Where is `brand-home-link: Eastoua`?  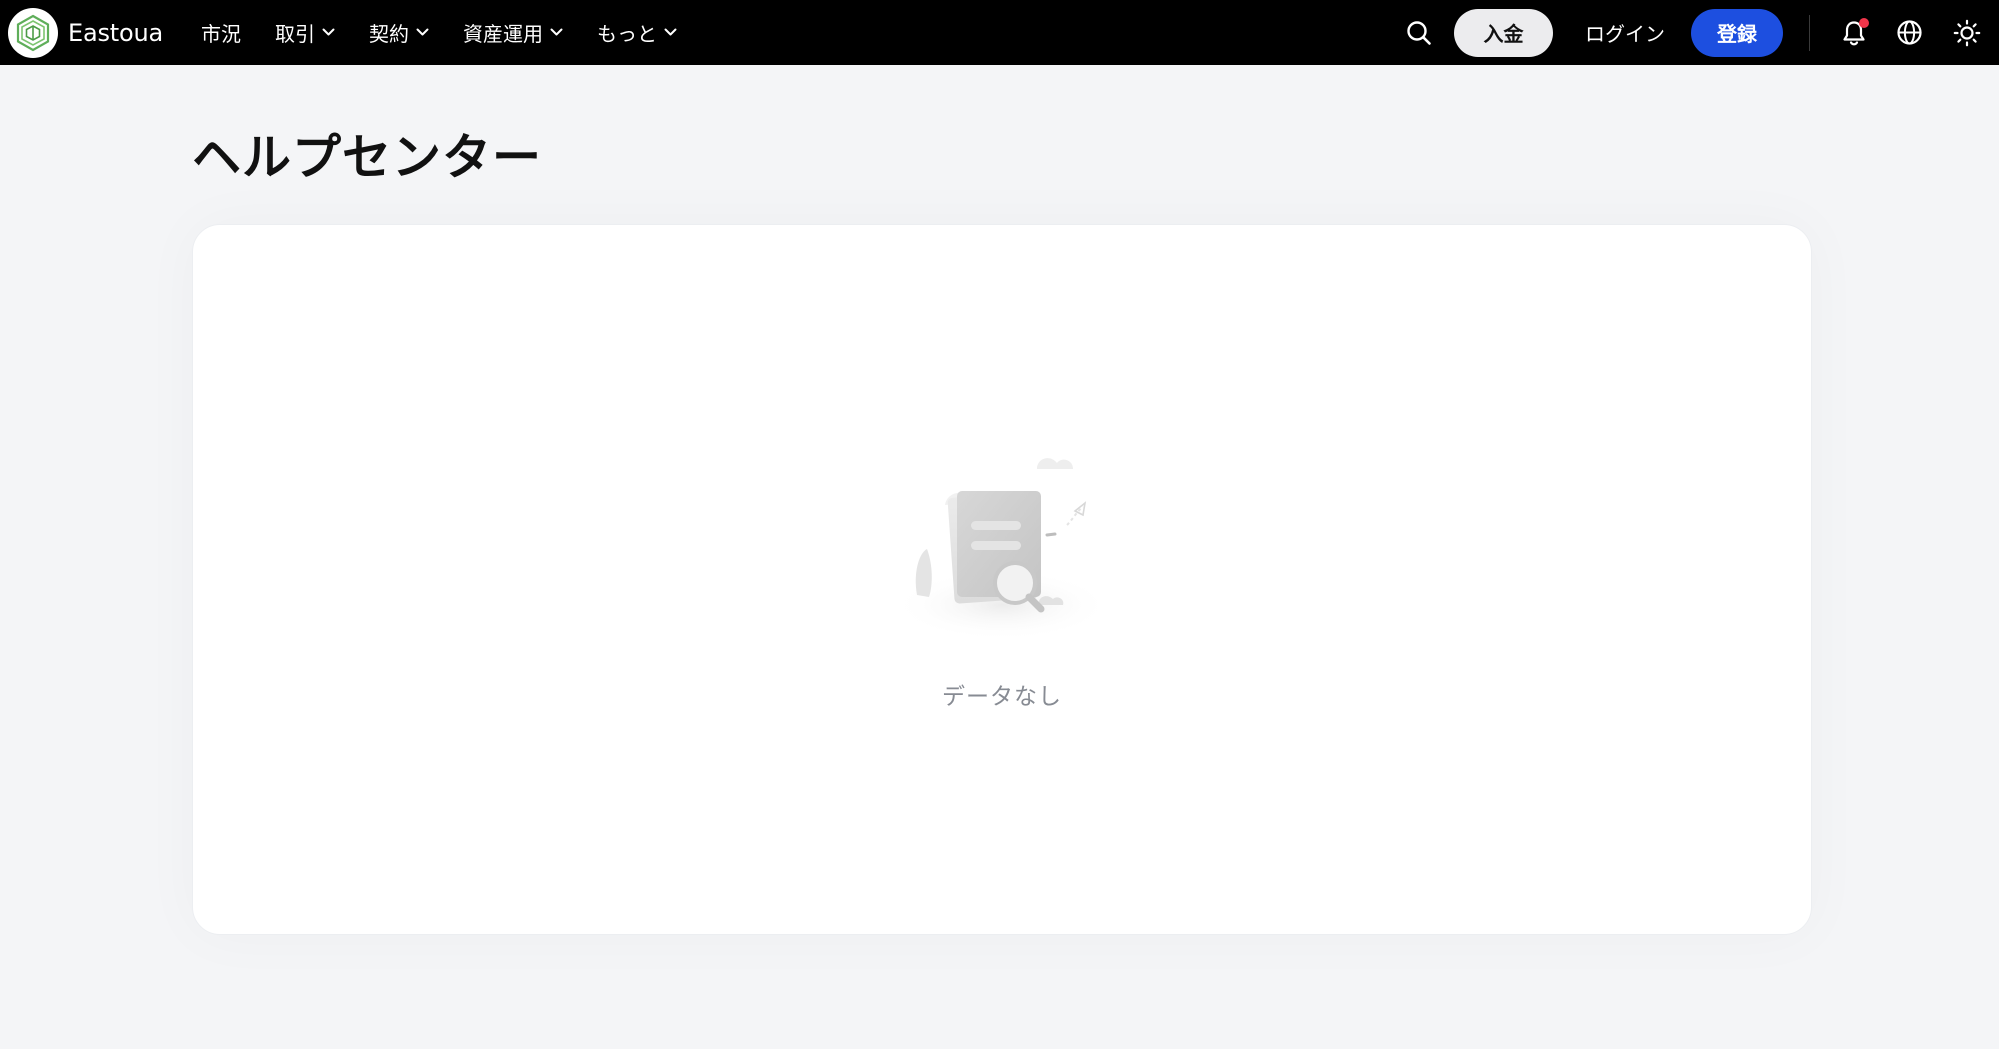 brand-home-link: Eastoua is located at coordinates (85, 32).